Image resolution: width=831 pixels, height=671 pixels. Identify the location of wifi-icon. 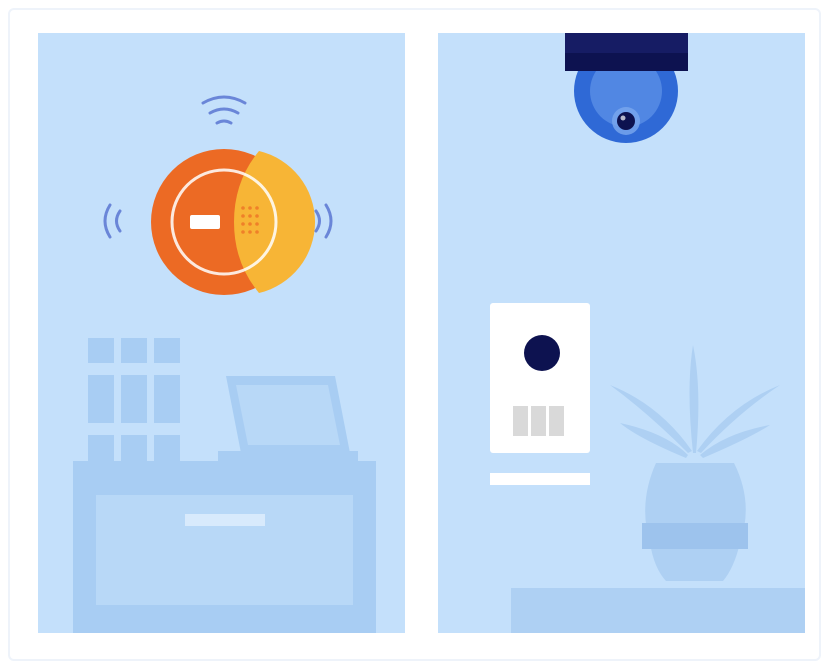
(224, 110).